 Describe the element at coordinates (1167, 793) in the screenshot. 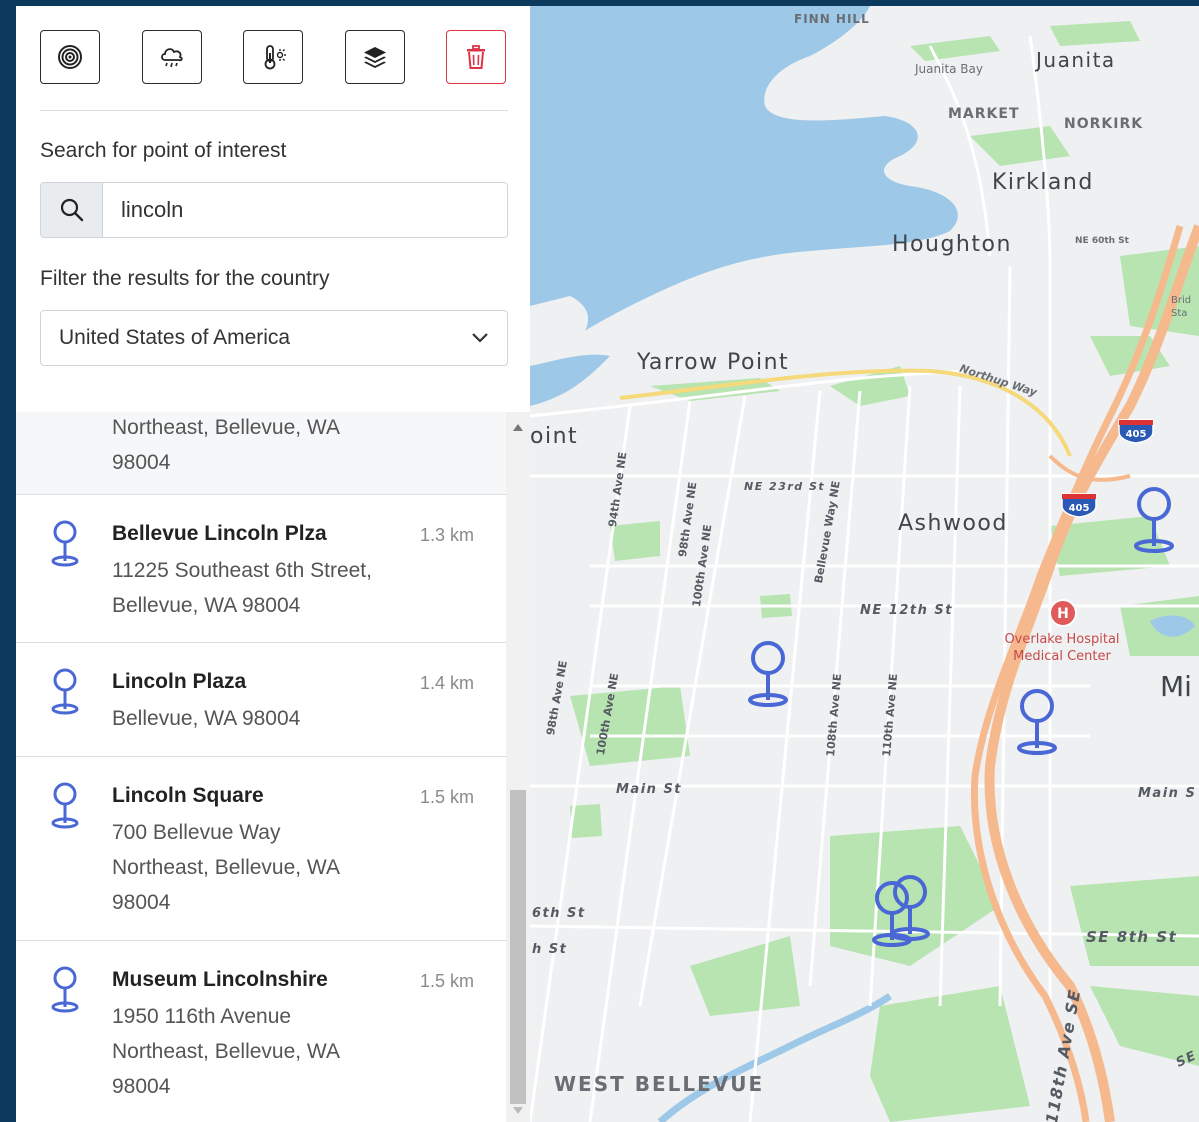

I see `map-label-main-st-right: Main S` at that location.